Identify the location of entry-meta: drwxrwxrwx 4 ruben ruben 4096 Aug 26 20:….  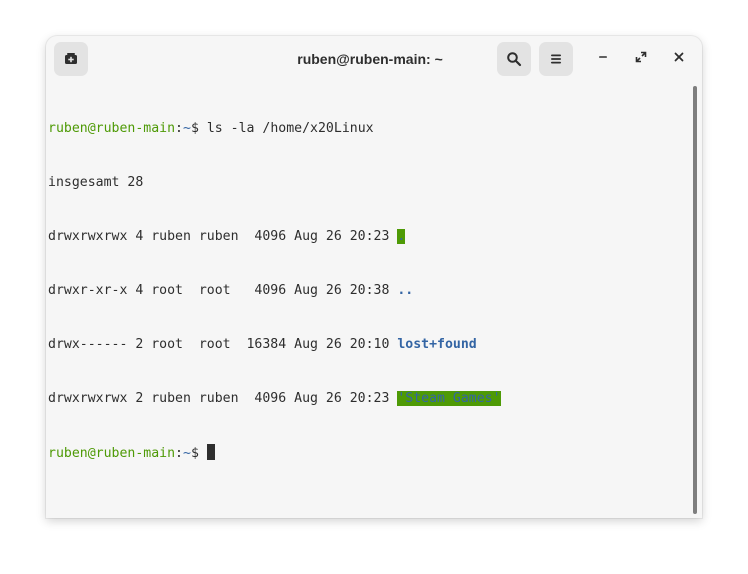
(223, 236).